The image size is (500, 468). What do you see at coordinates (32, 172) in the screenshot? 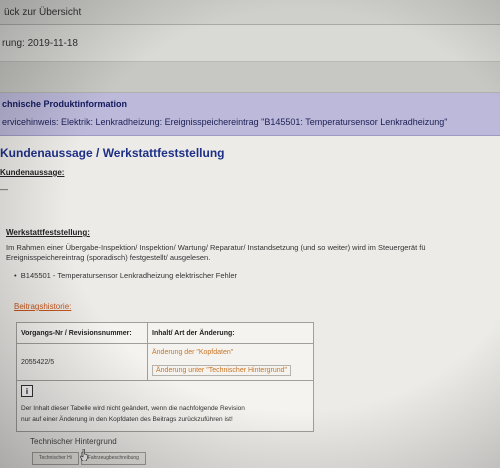
I see `customer-statement-heading: Kundenaussage:` at bounding box center [32, 172].